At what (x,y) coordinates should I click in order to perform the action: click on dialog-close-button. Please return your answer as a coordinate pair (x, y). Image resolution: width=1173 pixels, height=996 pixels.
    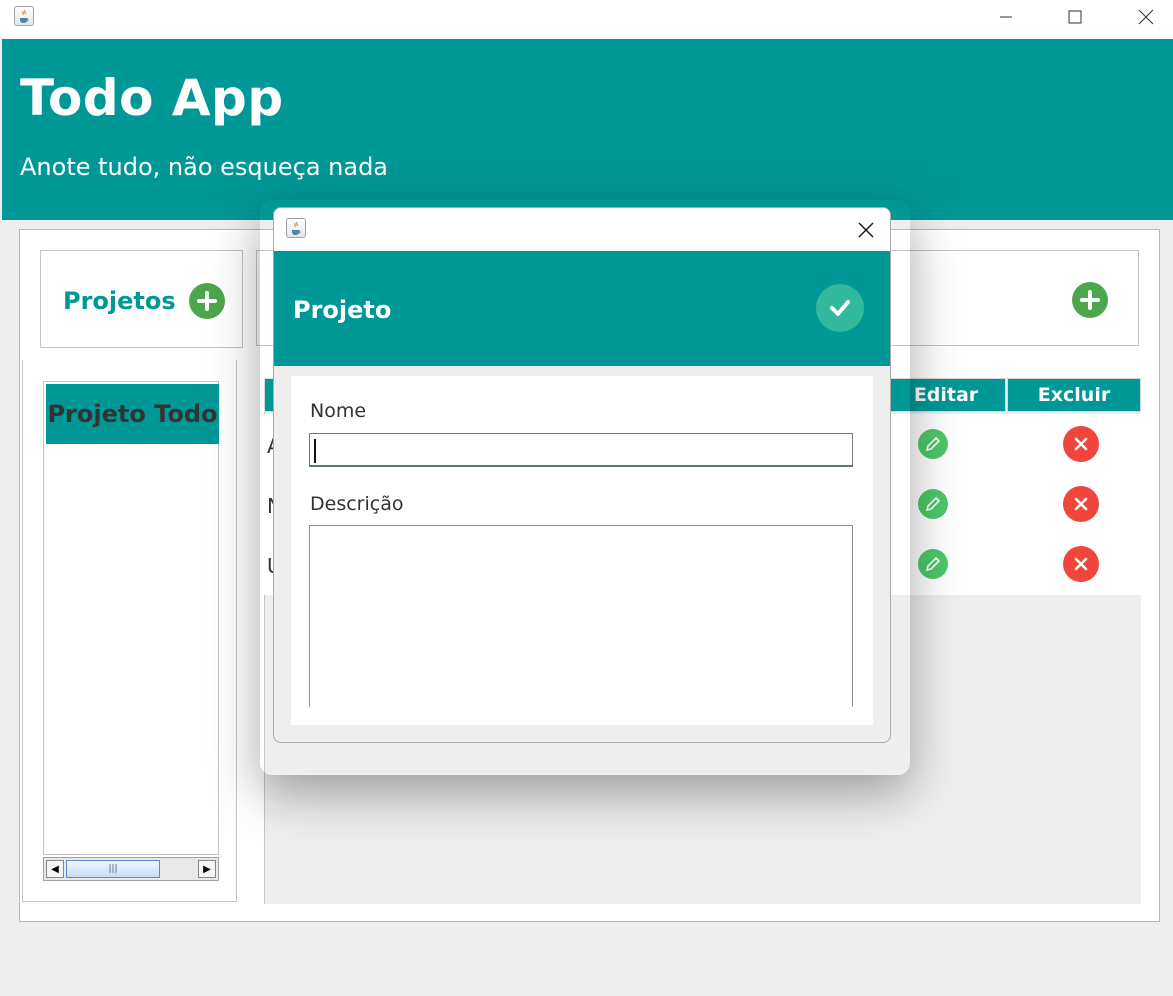
    Looking at the image, I should click on (866, 230).